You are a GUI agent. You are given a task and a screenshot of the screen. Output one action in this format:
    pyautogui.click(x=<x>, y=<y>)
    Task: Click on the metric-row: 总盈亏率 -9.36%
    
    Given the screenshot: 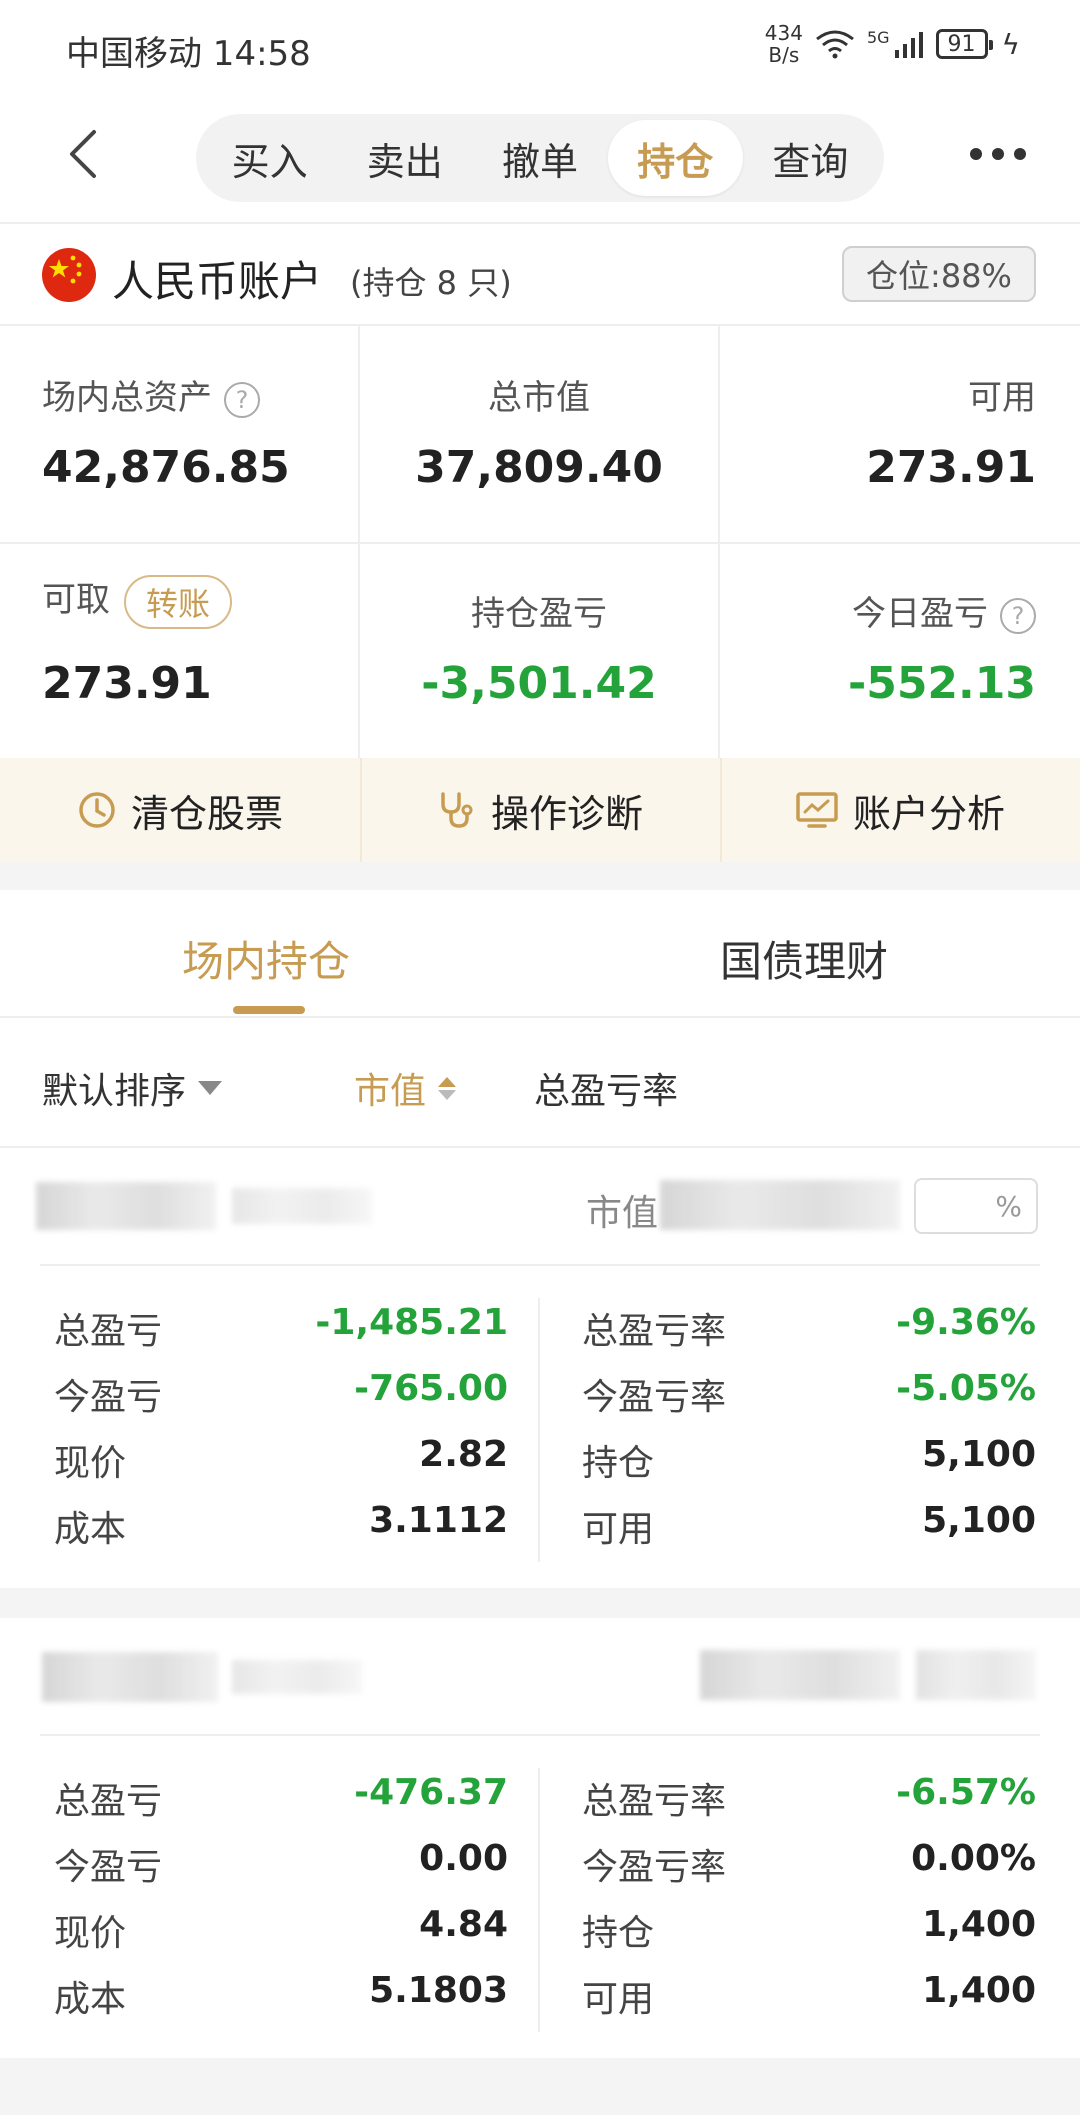 What is the action you would take?
    pyautogui.click(x=809, y=1335)
    